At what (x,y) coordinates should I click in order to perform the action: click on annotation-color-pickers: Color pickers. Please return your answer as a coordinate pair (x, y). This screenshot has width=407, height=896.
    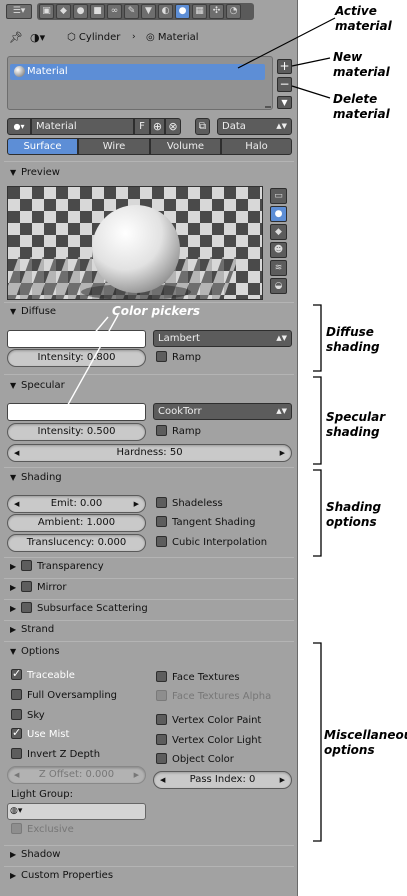
    Looking at the image, I should click on (156, 311).